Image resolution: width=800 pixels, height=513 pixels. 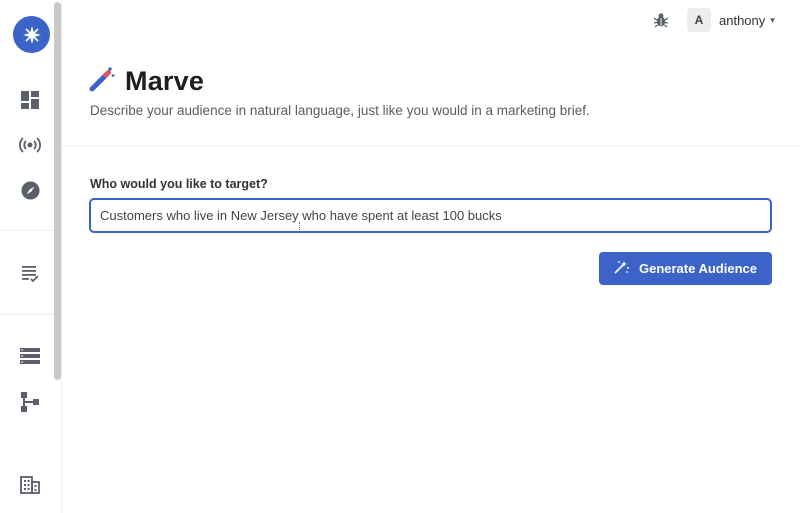 What do you see at coordinates (31, 34) in the screenshot?
I see `sparkle-logo-icon` at bounding box center [31, 34].